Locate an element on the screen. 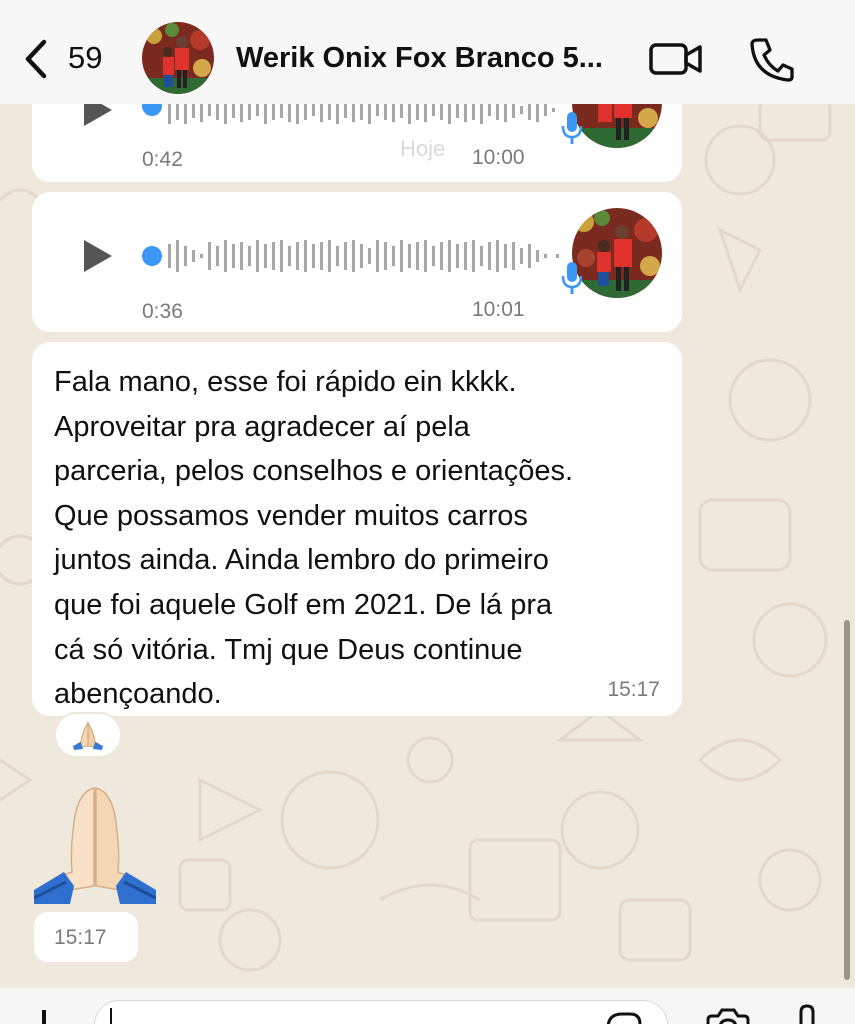 The width and height of the screenshot is (855, 1024). audio-duration: 0:42 is located at coordinates (162, 159).